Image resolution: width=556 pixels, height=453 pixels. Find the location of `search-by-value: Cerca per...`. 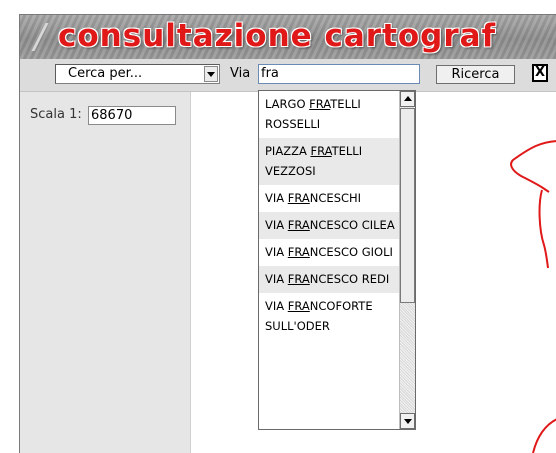

search-by-value: Cerca per... is located at coordinates (105, 73).